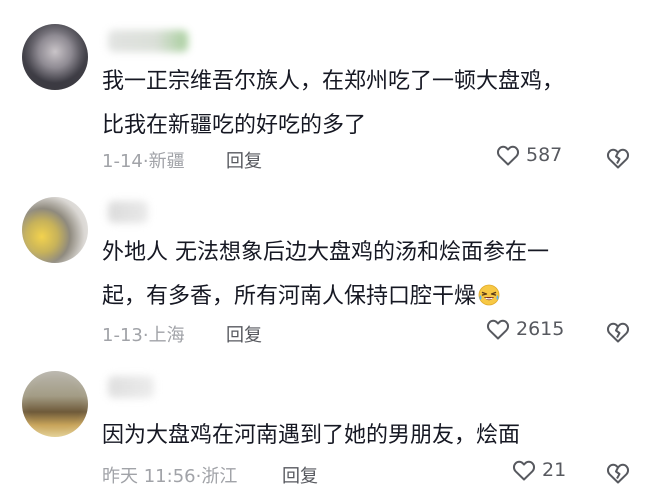  I want to click on like-button: 587, so click(529, 155).